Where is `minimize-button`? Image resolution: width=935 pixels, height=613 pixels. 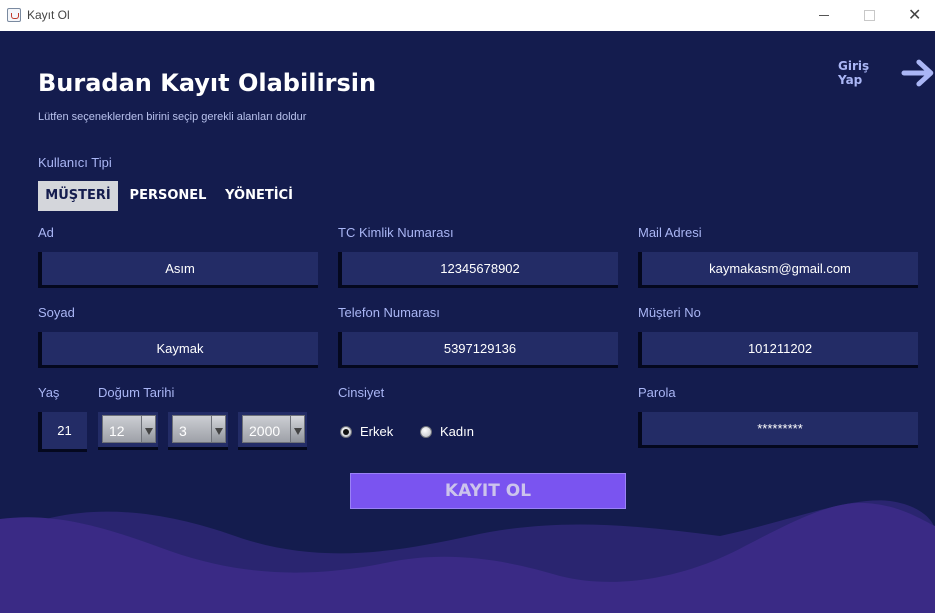 minimize-button is located at coordinates (824, 15).